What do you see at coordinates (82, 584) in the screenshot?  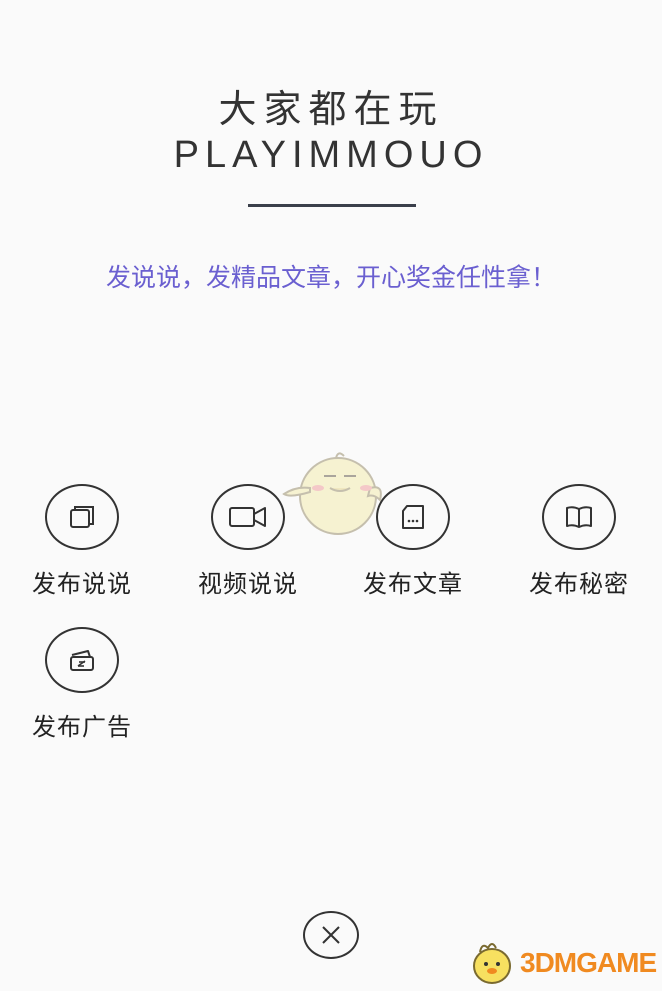 I see `publish-post-label: 发布说说` at bounding box center [82, 584].